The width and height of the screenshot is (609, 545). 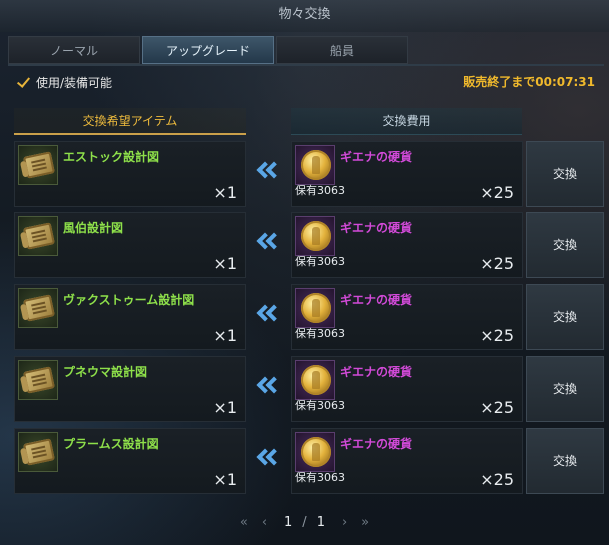 What do you see at coordinates (74, 50) in the screenshot?
I see `tab-normal: ノーマル` at bounding box center [74, 50].